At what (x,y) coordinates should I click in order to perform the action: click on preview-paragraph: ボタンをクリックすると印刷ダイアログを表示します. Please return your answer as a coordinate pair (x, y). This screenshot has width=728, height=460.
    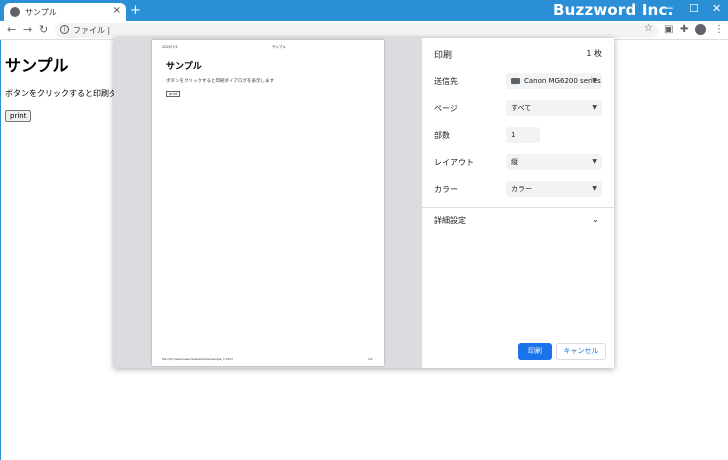
    Looking at the image, I should click on (220, 81).